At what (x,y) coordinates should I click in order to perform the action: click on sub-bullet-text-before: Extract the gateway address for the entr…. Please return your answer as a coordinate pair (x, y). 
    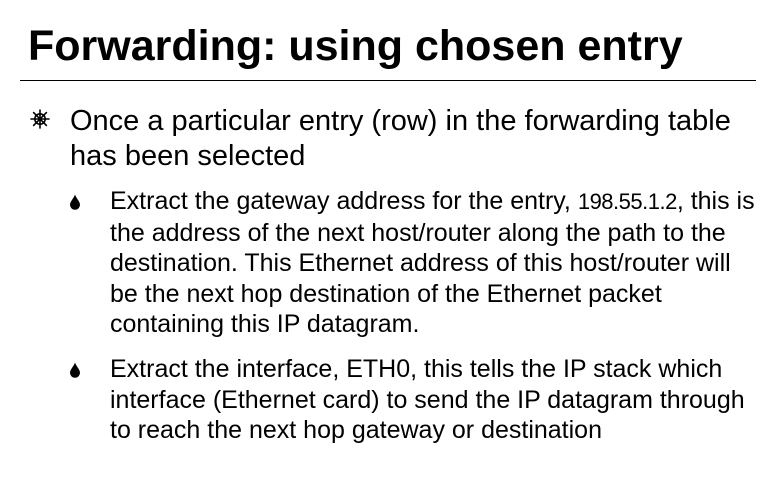
    Looking at the image, I should click on (344, 201).